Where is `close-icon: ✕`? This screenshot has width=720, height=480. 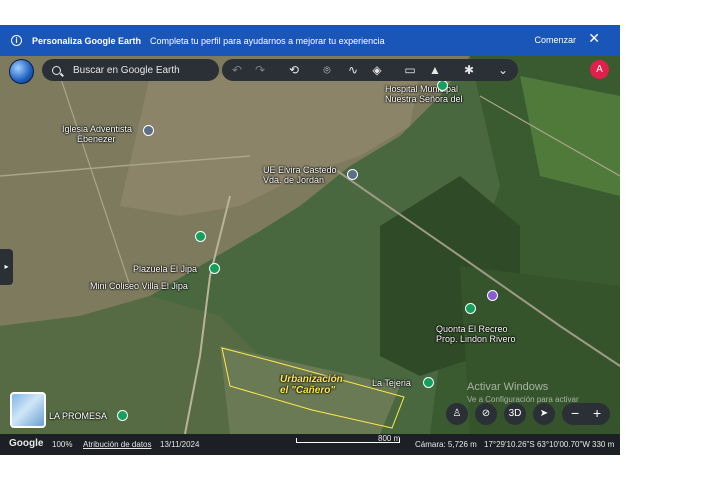
close-icon: ✕ is located at coordinates (594, 38).